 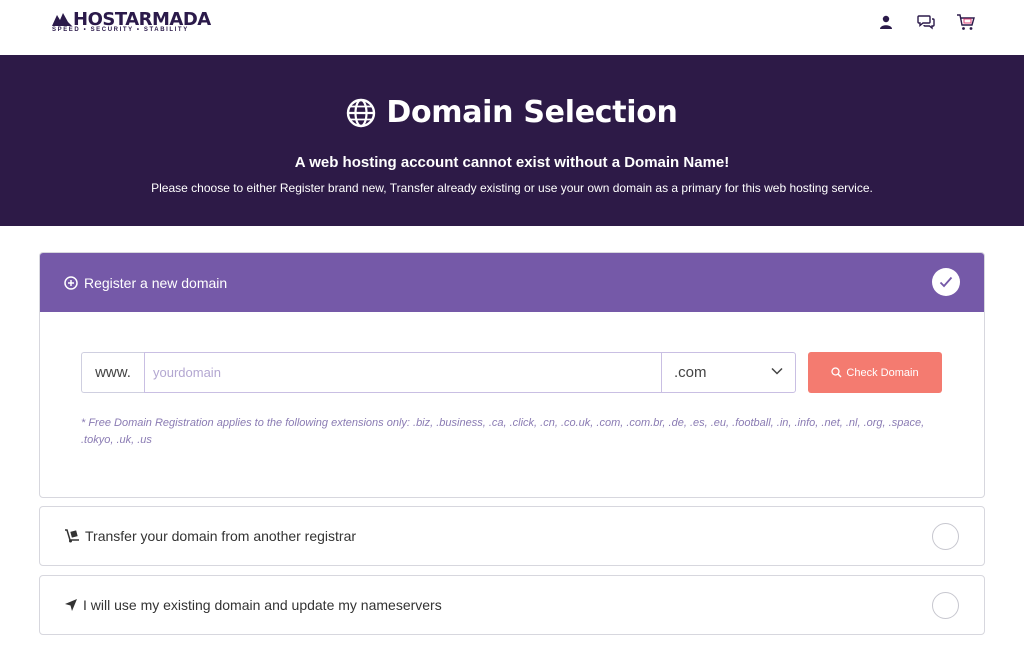 What do you see at coordinates (882, 372) in the screenshot?
I see `check-domain-label: Check Domain` at bounding box center [882, 372].